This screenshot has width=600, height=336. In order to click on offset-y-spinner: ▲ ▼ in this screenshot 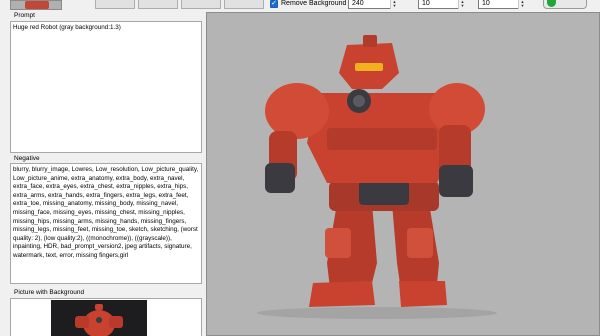, I will do `click(522, 4)`.